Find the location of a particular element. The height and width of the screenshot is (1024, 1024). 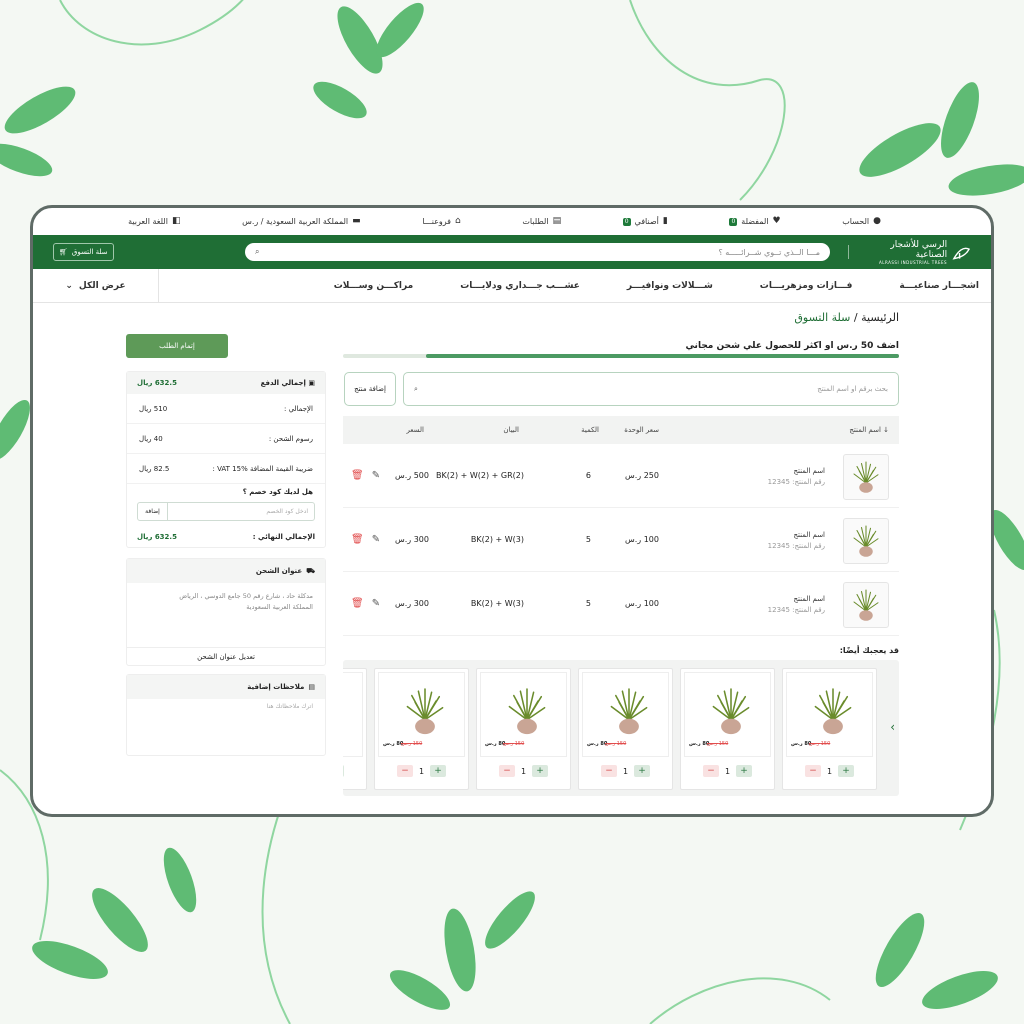

orders-link: ▤ الطلبات is located at coordinates (542, 221).